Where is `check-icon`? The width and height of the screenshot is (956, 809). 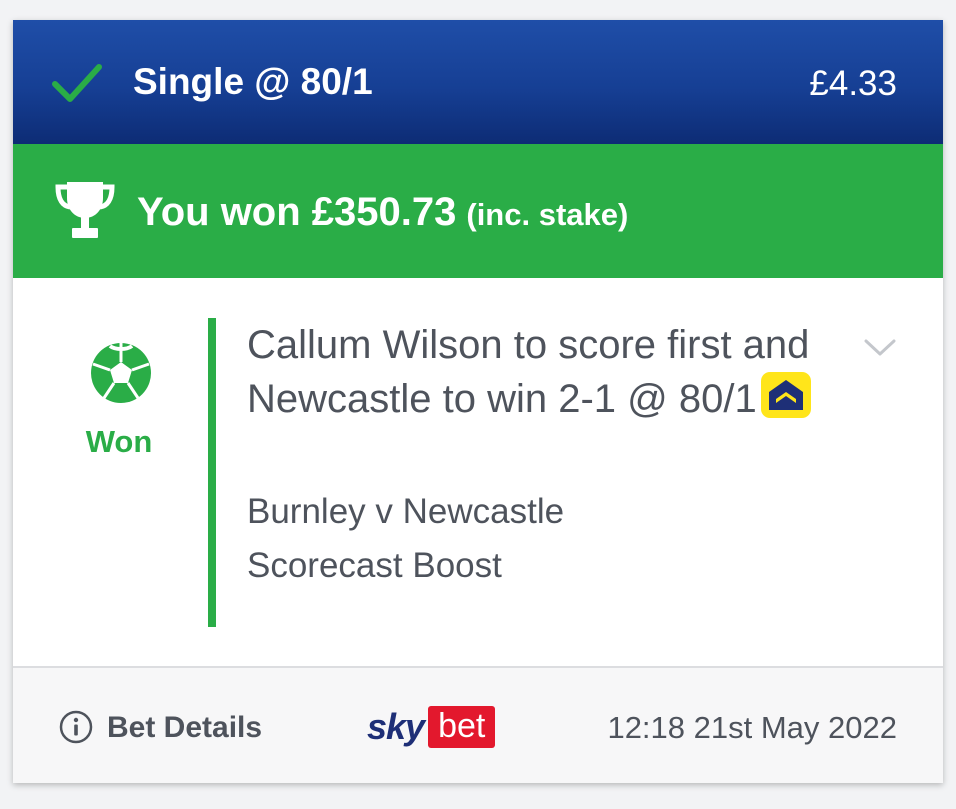 check-icon is located at coordinates (77, 85).